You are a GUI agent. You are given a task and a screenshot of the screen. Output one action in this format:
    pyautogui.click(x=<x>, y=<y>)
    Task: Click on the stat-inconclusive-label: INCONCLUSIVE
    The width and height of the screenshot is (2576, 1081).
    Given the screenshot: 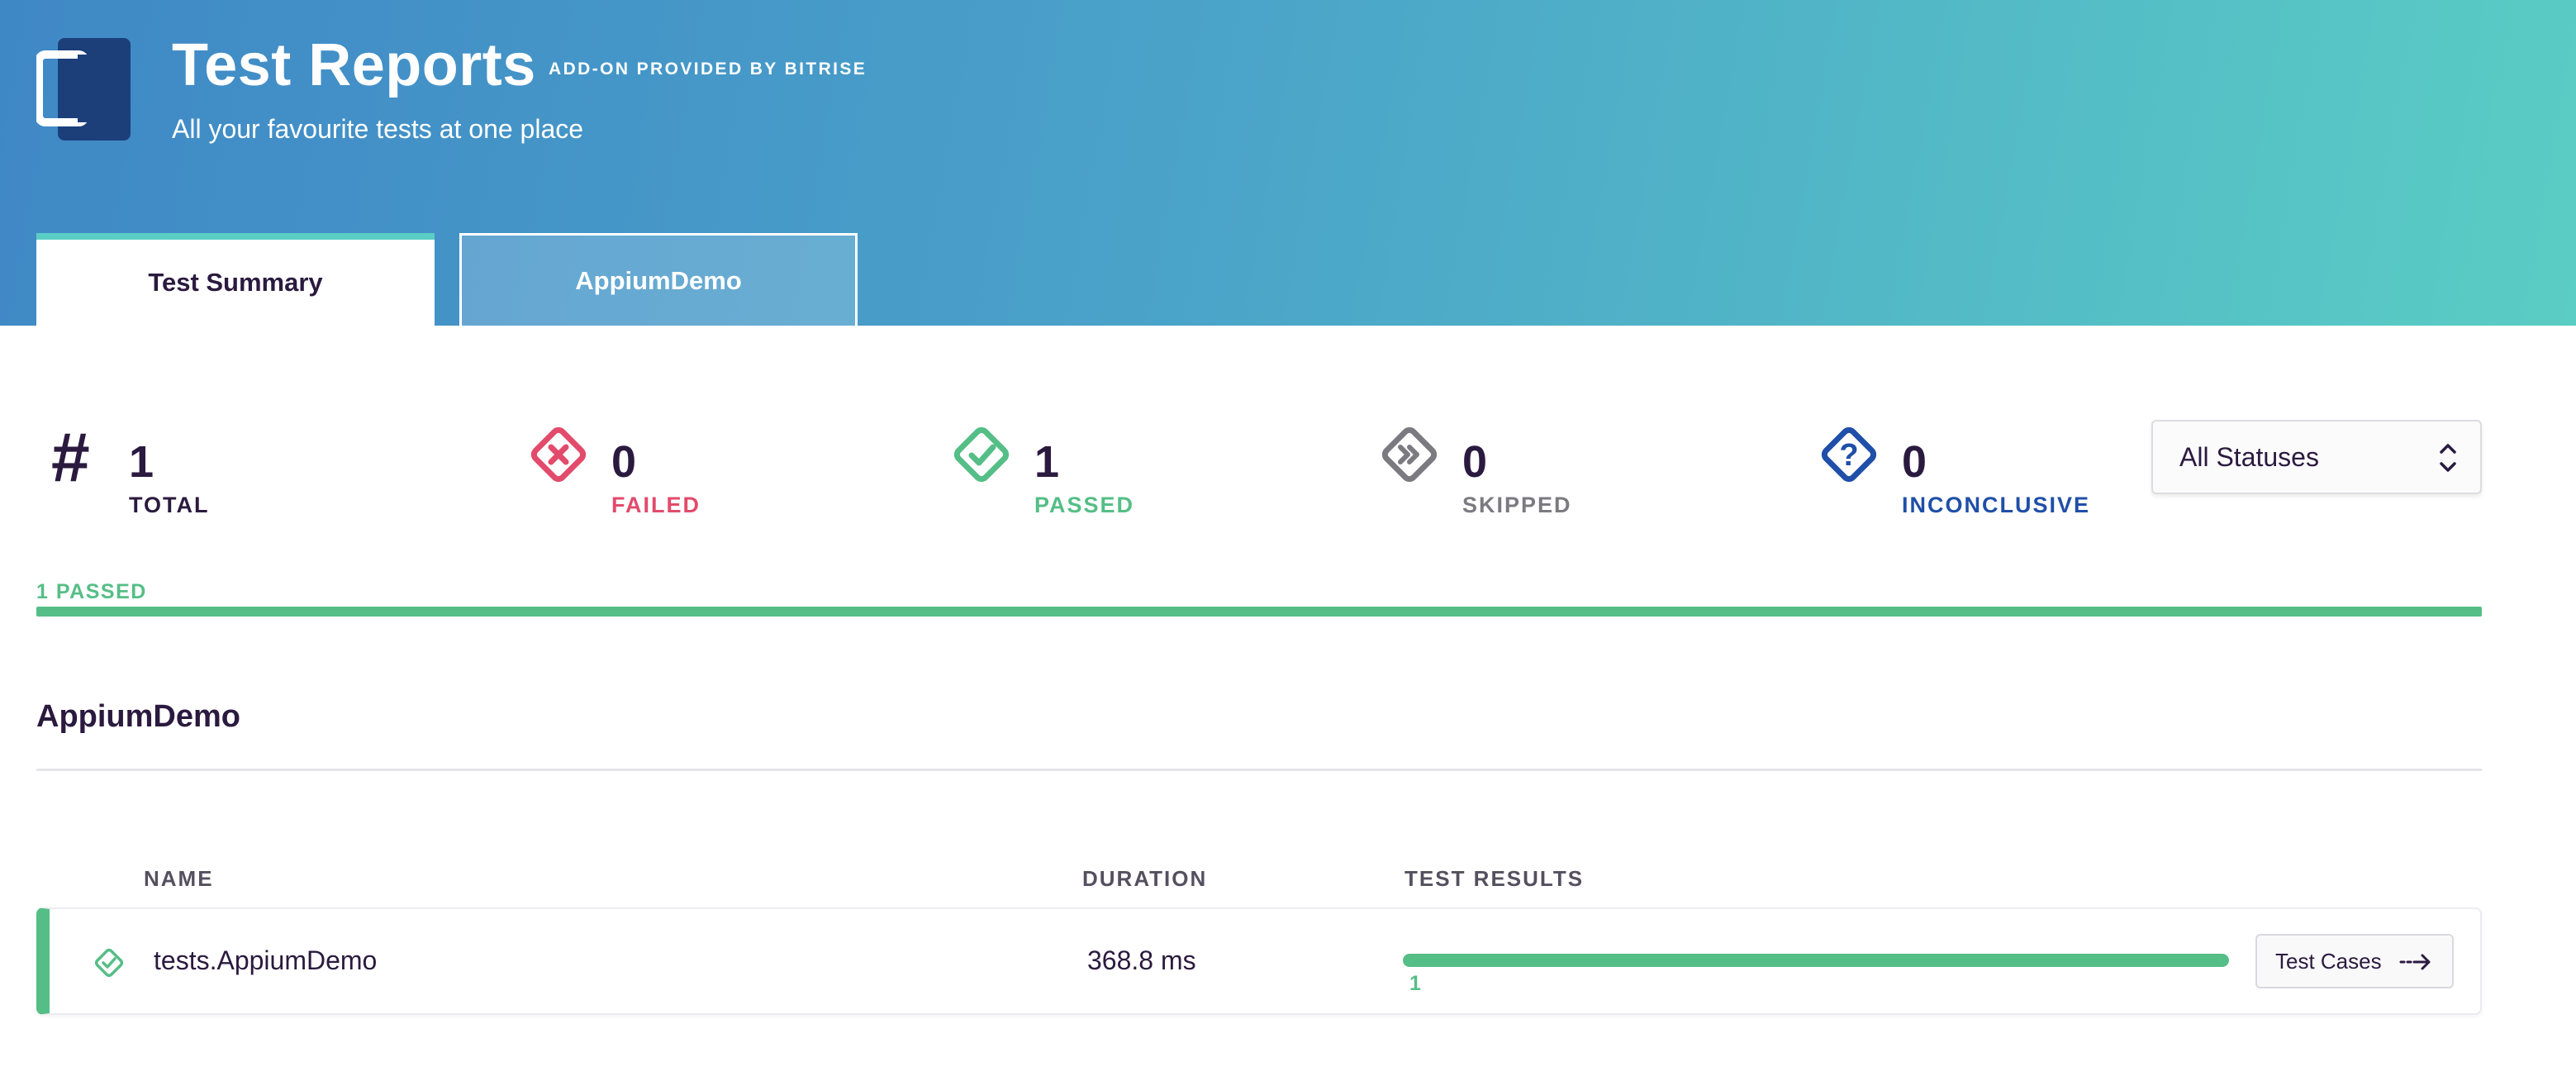 What is the action you would take?
    pyautogui.click(x=1996, y=505)
    